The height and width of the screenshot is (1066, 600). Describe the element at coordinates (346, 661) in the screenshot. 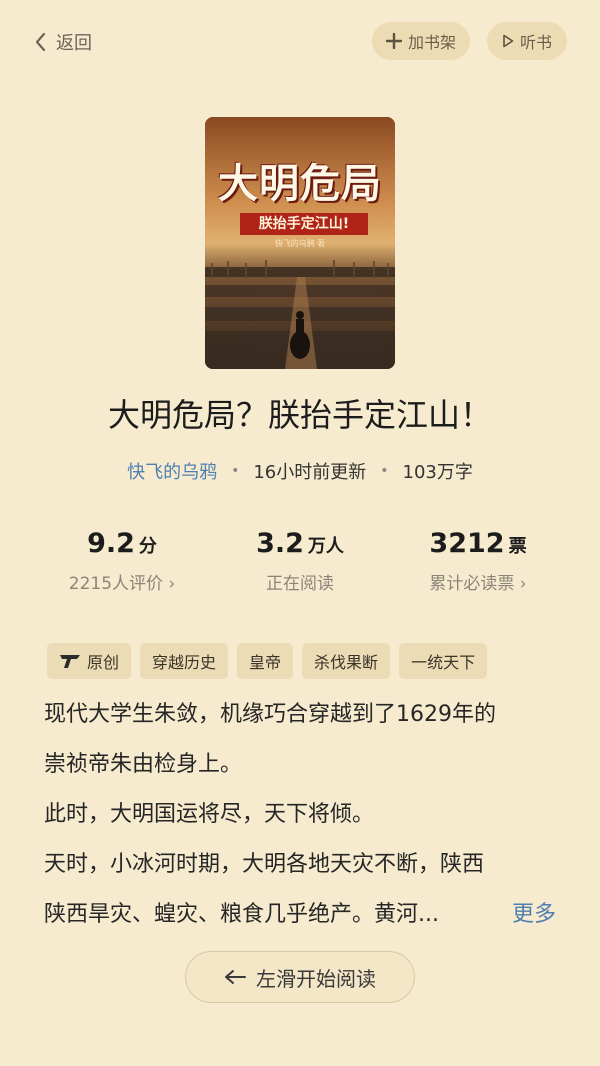

I see `tag-item: 杀伐果断` at that location.